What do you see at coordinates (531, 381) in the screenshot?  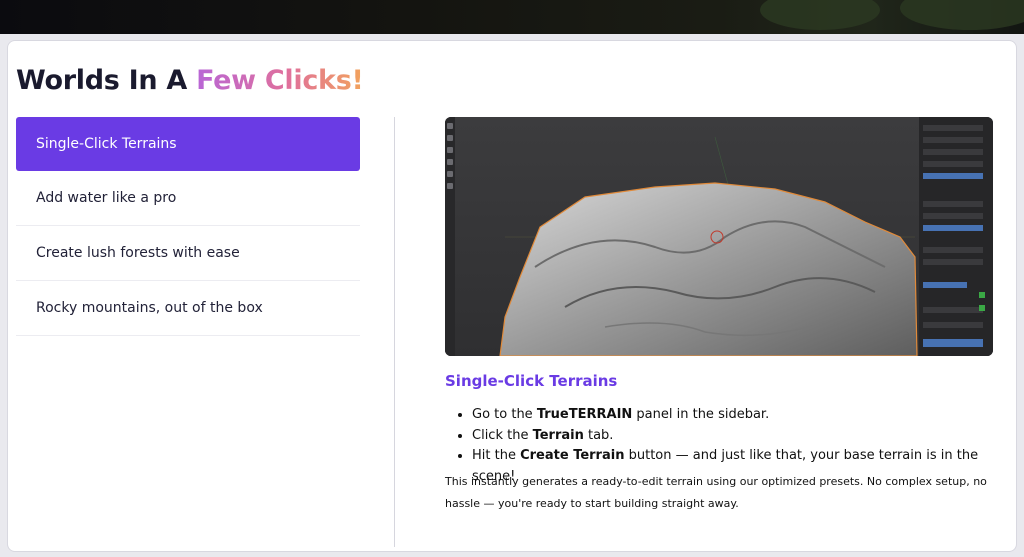 I see `feature-detail-title: Single-Click Terrains` at bounding box center [531, 381].